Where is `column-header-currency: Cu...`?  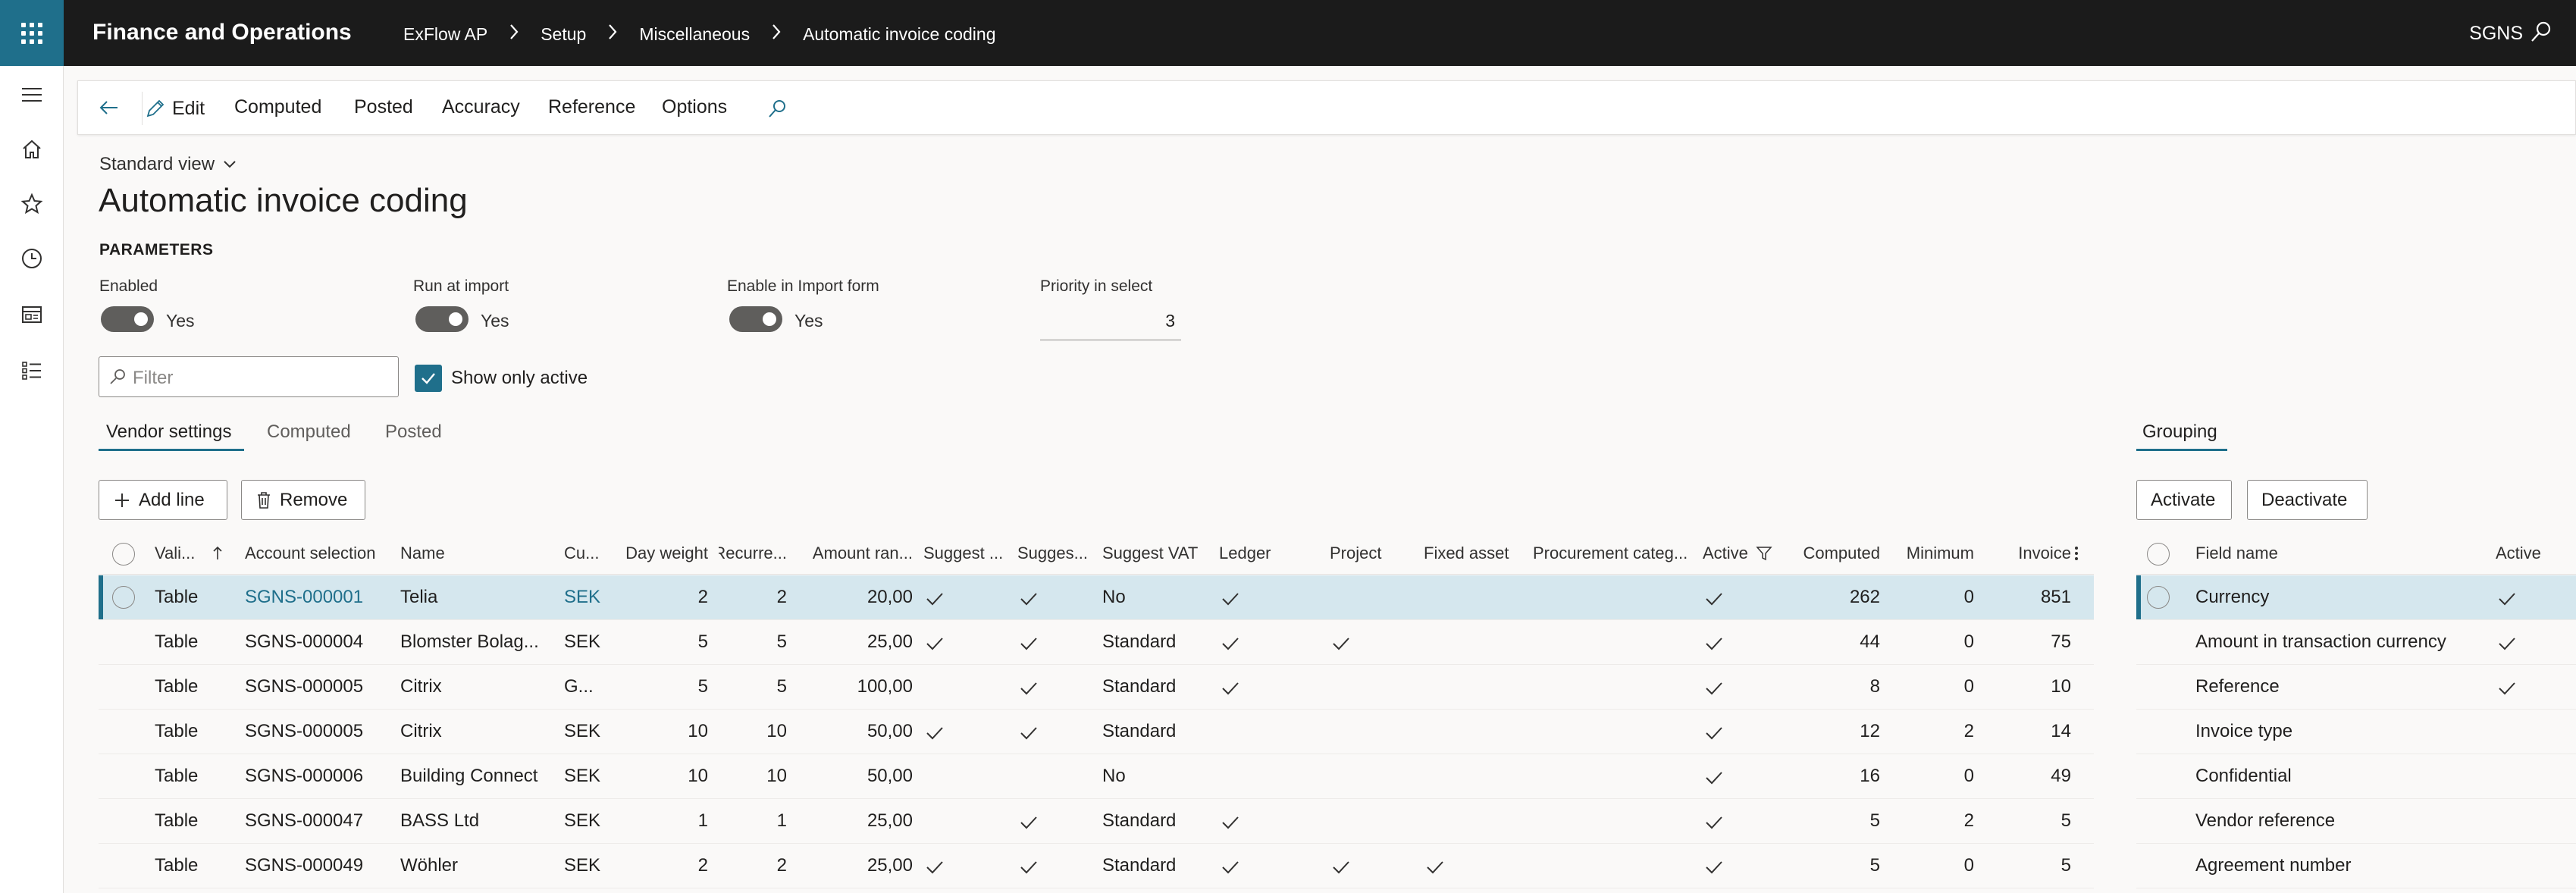
column-header-currency: Cu... is located at coordinates (585, 553).